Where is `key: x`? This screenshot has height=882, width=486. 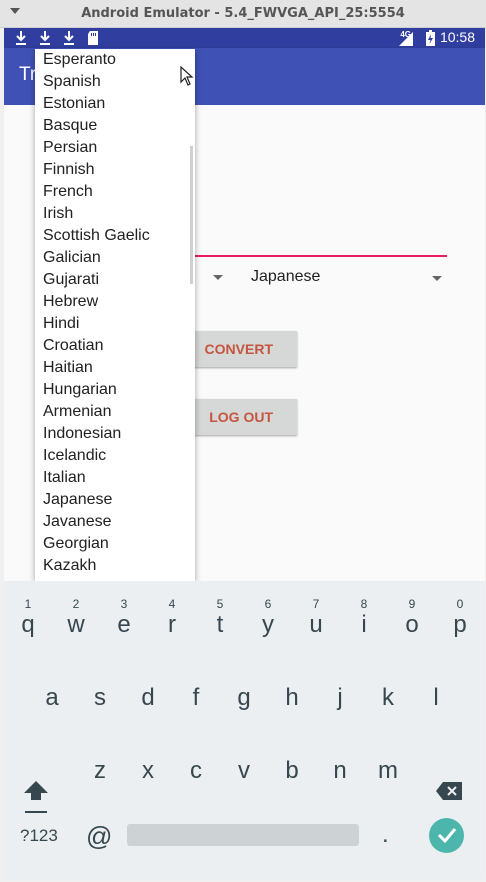
key: x is located at coordinates (148, 767).